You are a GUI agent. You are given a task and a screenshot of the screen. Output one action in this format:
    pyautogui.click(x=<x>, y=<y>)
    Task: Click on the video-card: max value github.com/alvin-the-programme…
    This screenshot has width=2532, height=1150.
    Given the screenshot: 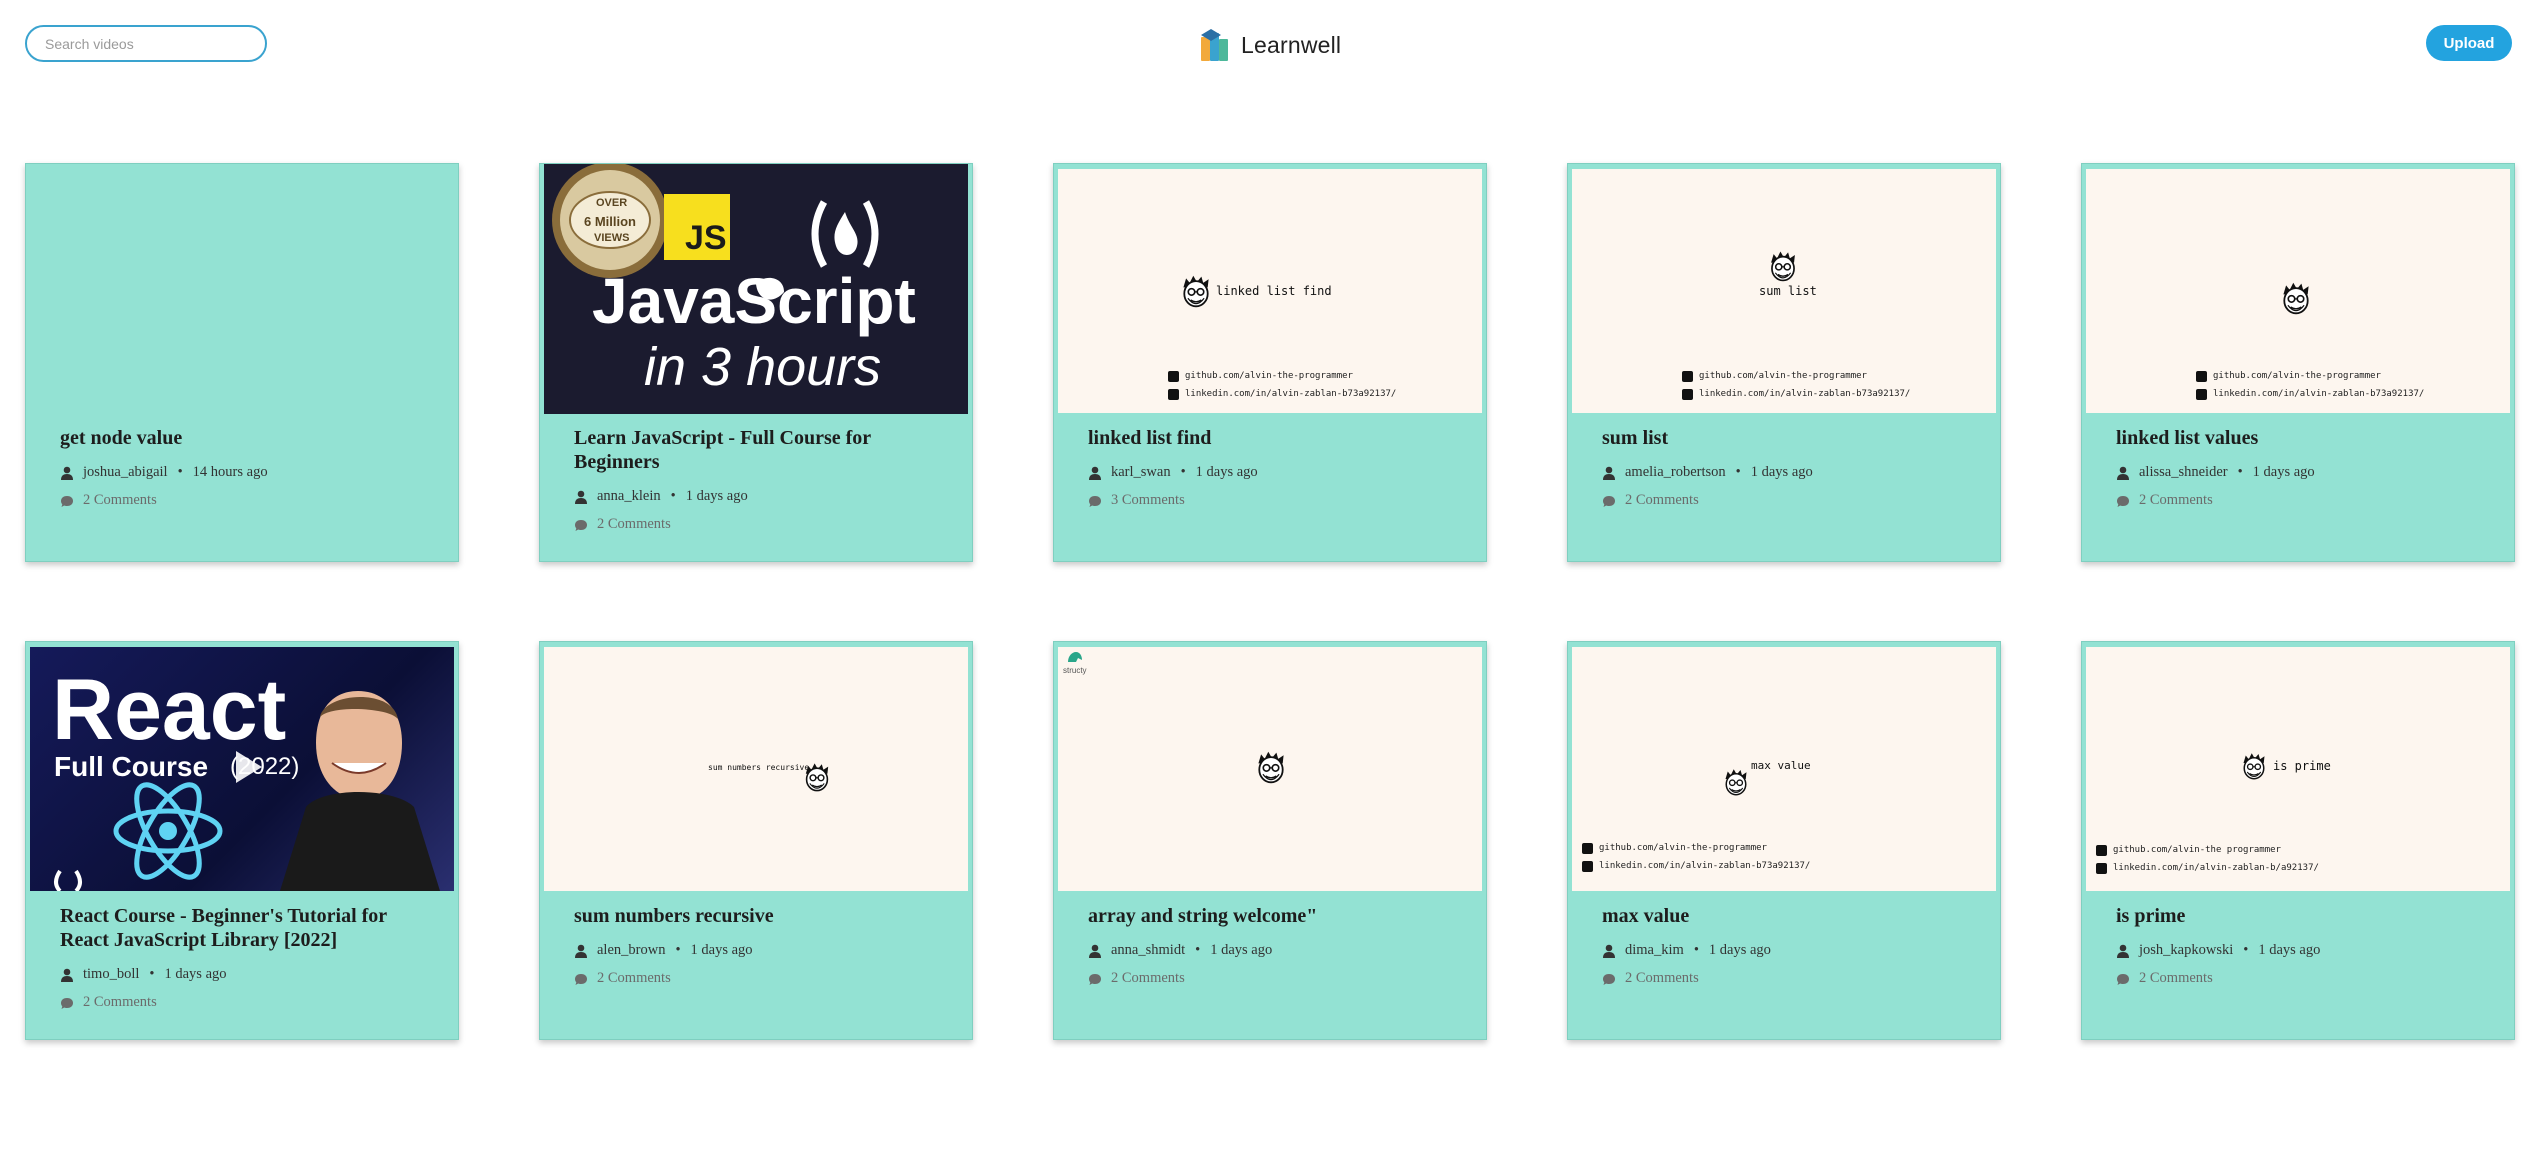 What is the action you would take?
    pyautogui.click(x=1784, y=840)
    